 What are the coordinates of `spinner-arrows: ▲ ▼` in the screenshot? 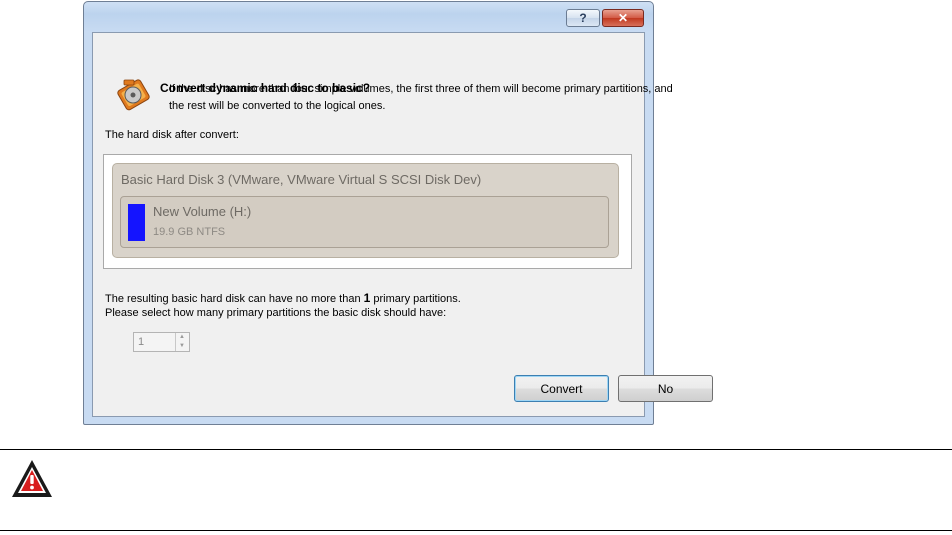 It's located at (182, 342).